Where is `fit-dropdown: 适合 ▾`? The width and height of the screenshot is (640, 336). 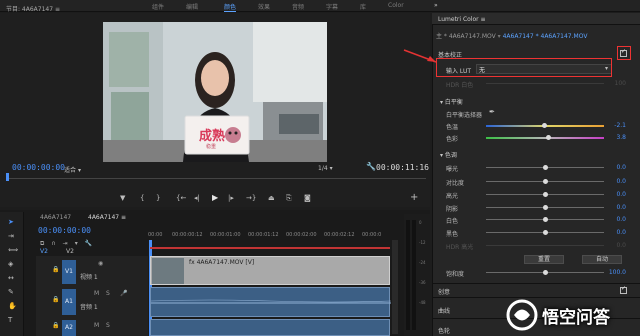
fit-dropdown: 适合 ▾ is located at coordinates (72, 169).